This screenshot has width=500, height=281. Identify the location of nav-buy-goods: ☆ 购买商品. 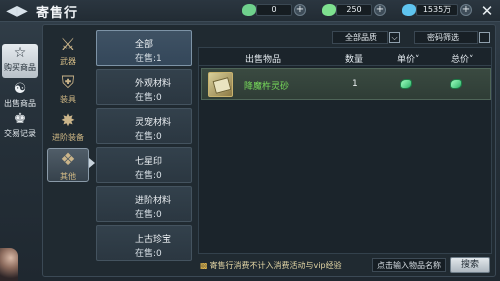
(20, 61).